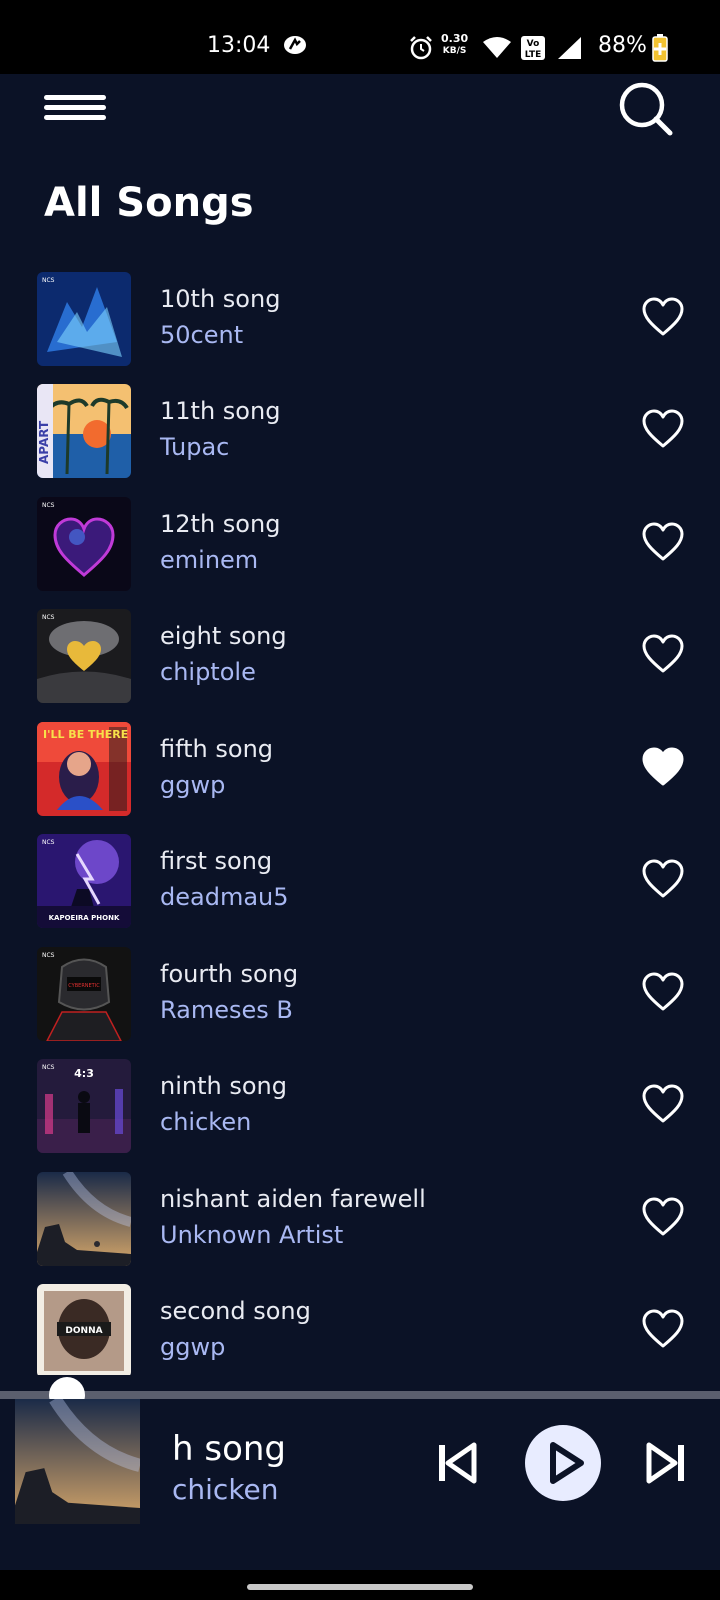 This screenshot has height=1600, width=720. What do you see at coordinates (666, 1463) in the screenshot?
I see `next-icon` at bounding box center [666, 1463].